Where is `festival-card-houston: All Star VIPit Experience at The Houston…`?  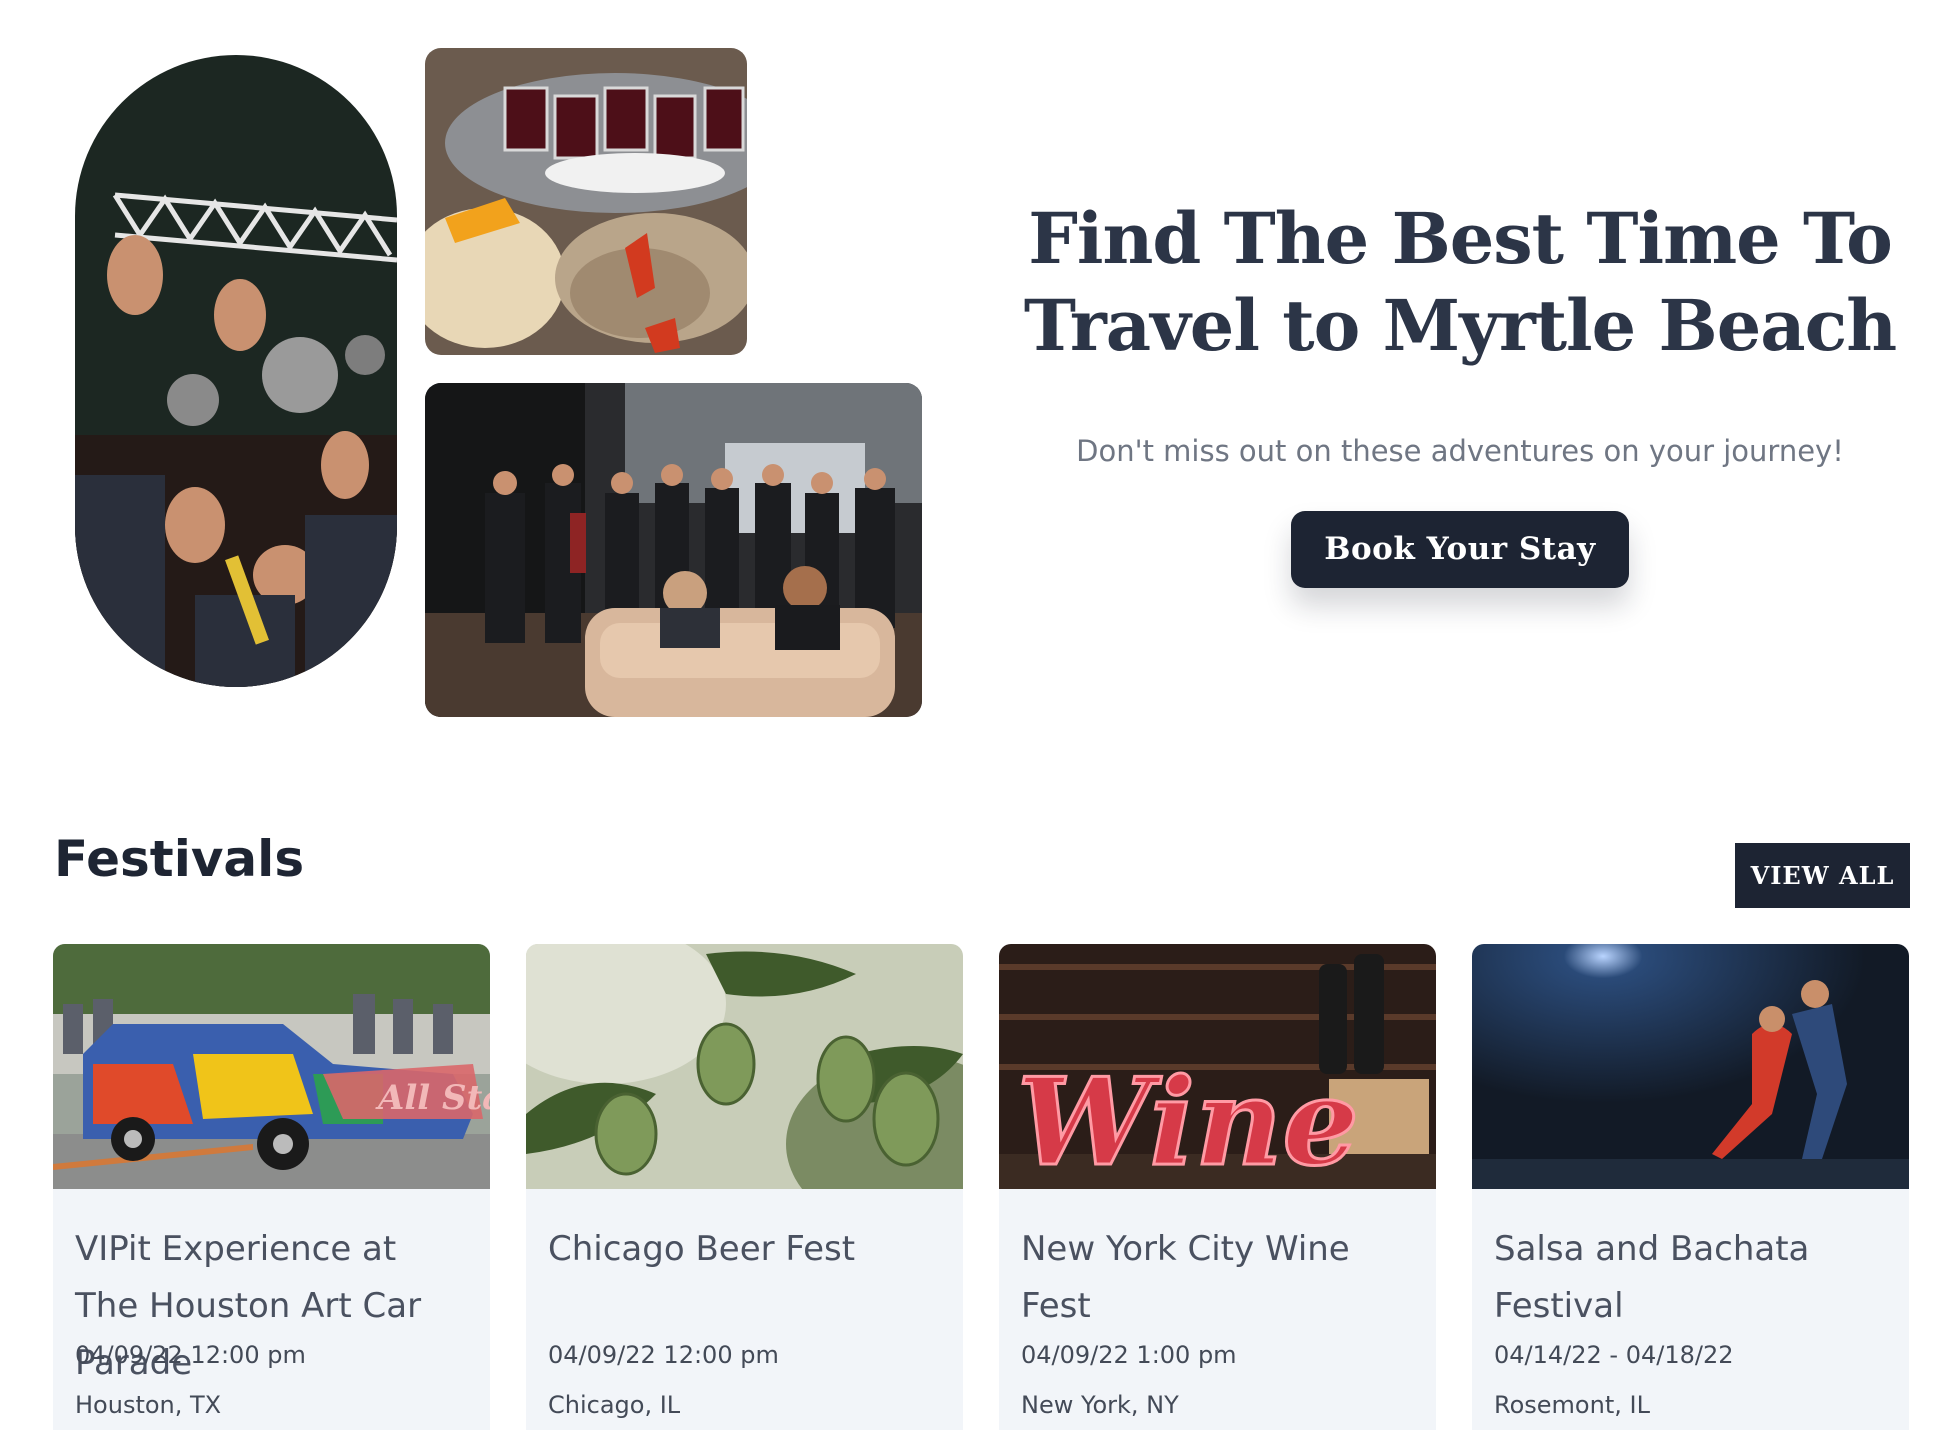
festival-card-houston: All Star VIPit Experience at The Houston… is located at coordinates (271, 1187).